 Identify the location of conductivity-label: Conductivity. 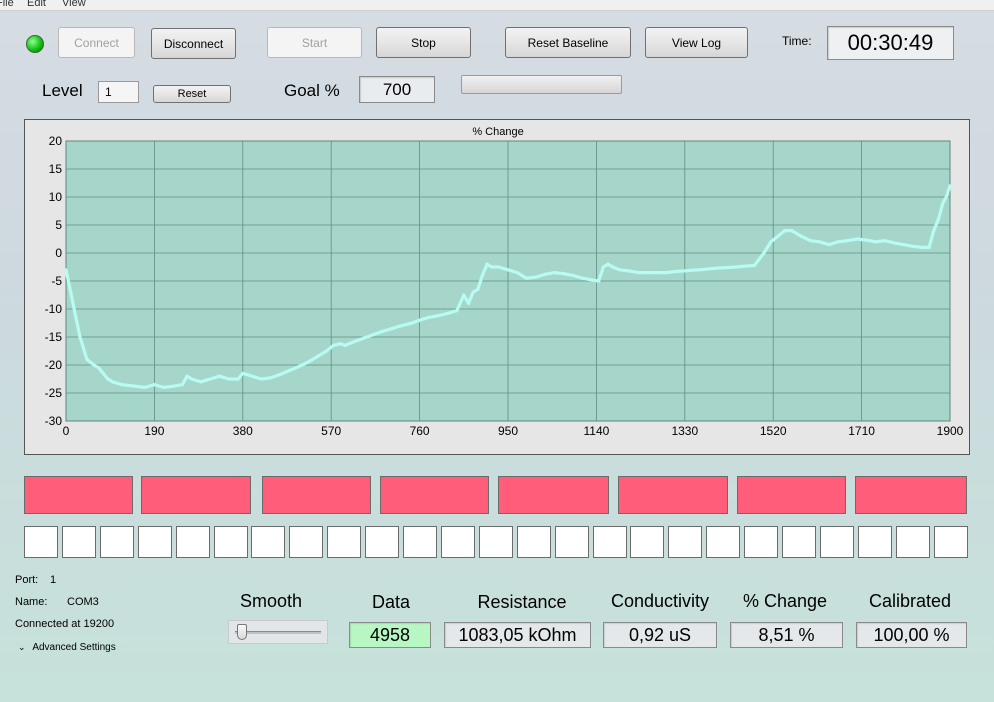
(660, 601).